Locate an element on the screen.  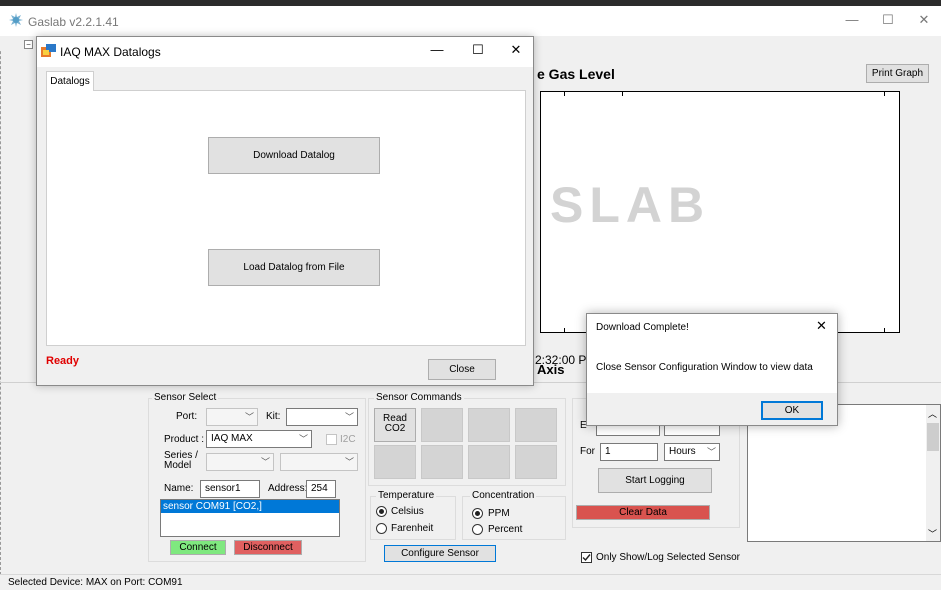
duration-unit-select: Hours ﹀ is located at coordinates (692, 452).